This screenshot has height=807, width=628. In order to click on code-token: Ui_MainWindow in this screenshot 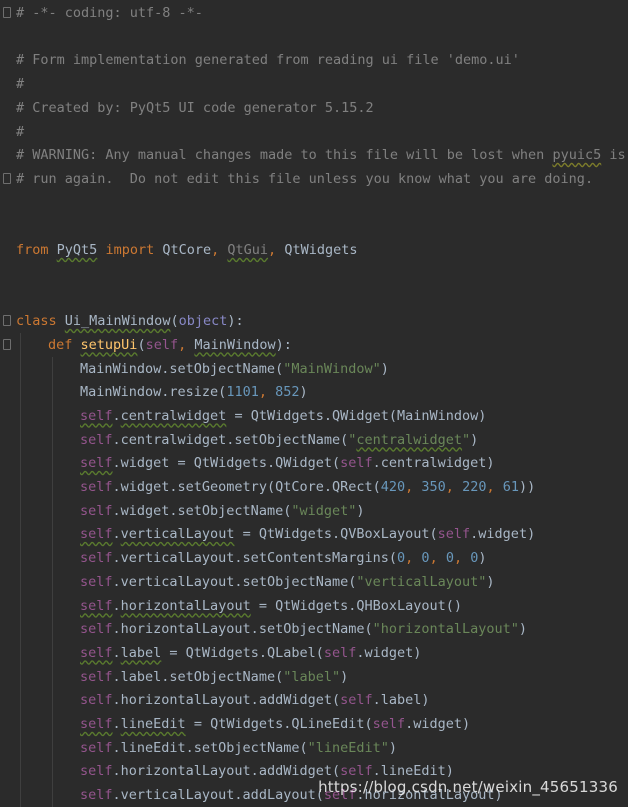, I will do `click(117, 321)`.